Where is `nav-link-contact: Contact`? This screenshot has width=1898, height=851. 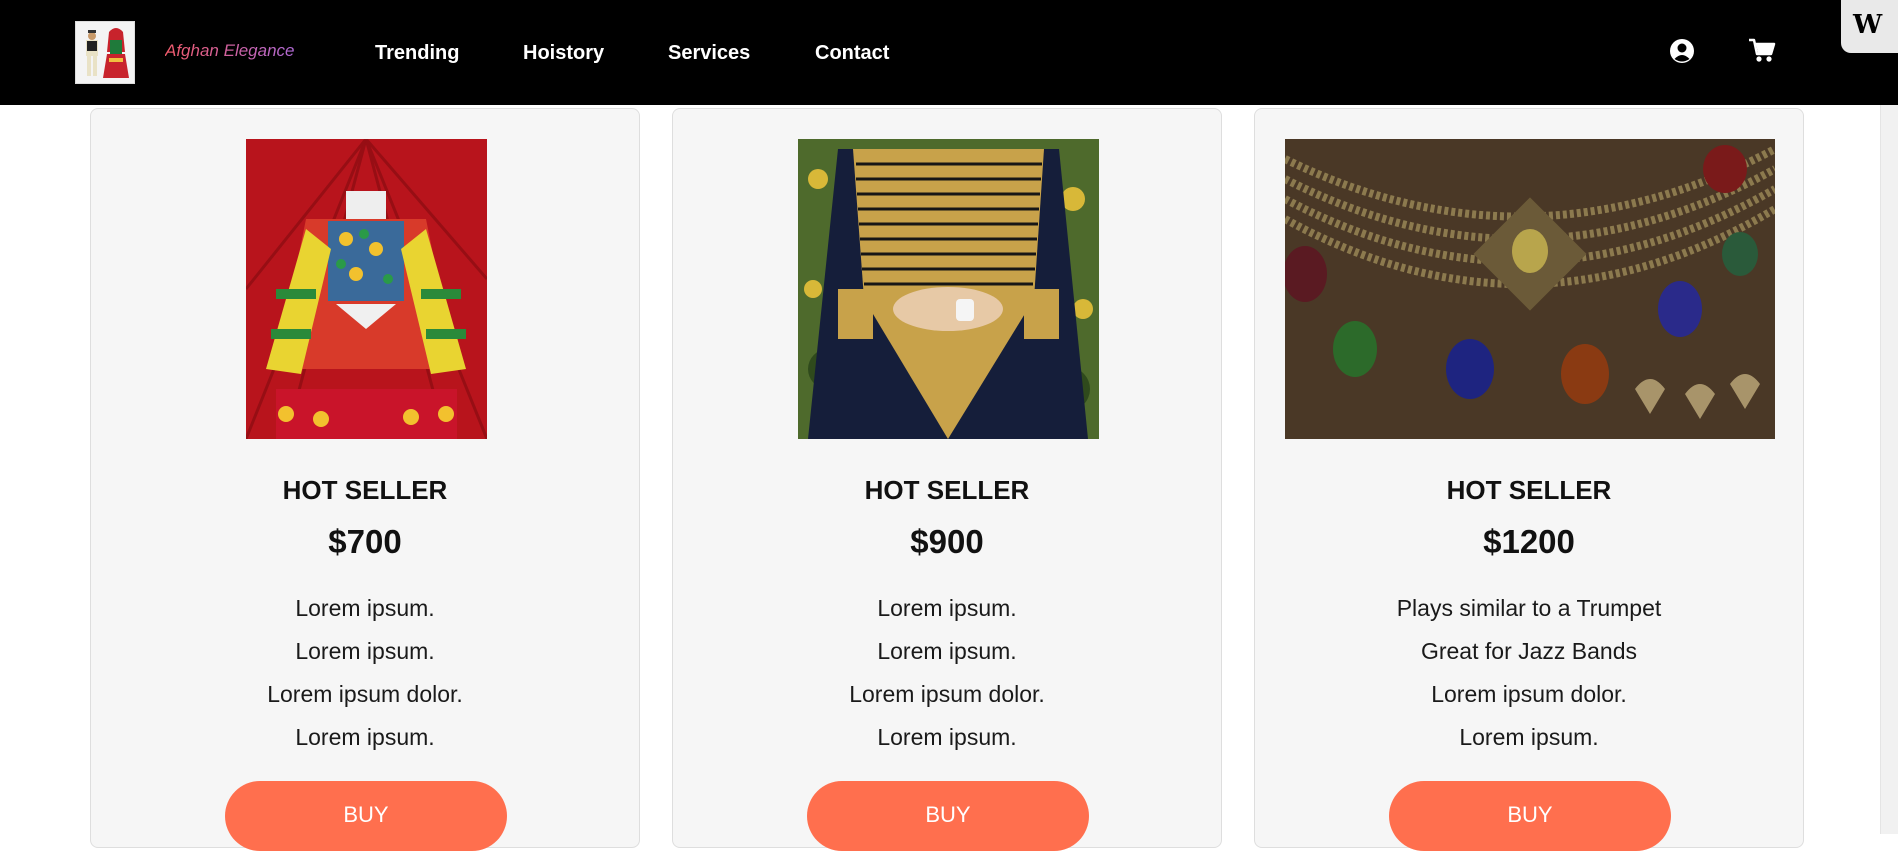 nav-link-contact: Contact is located at coordinates (852, 53).